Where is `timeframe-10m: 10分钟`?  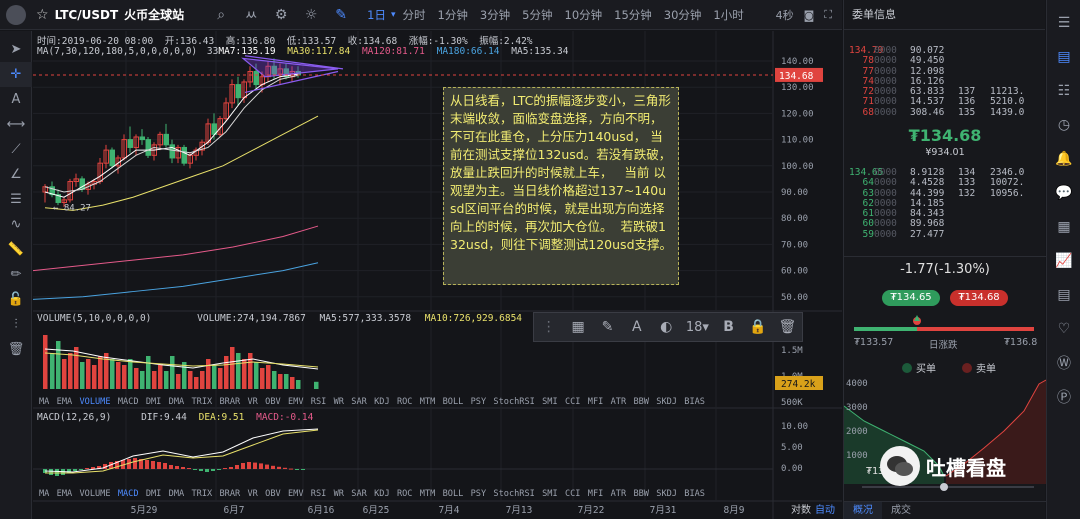
timeframe-10m: 10分钟 is located at coordinates (584, 15).